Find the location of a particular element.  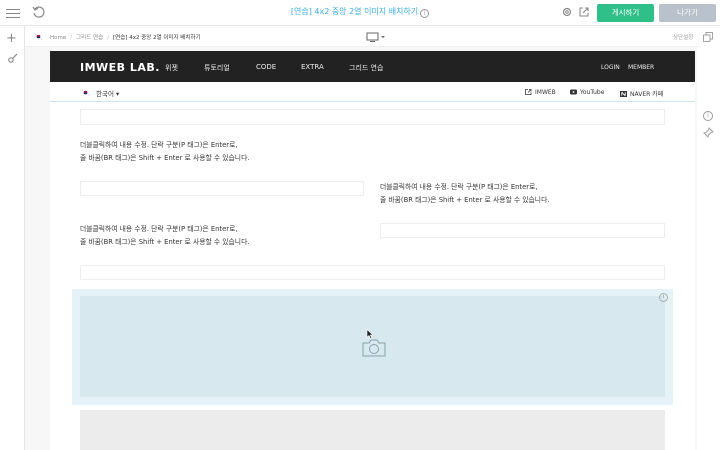

nav-item-extra: EXTRA is located at coordinates (312, 67).